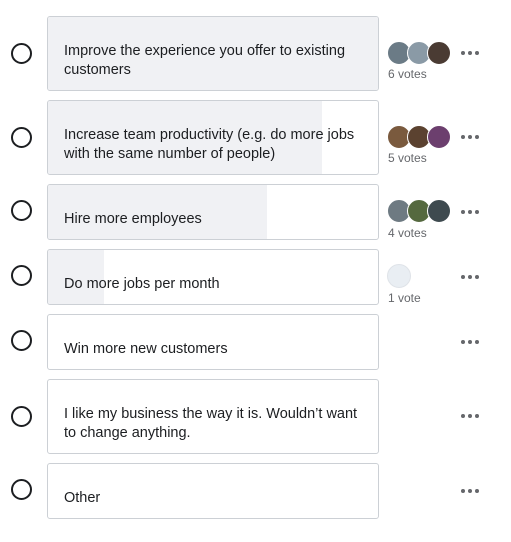 This screenshot has width=511, height=542. What do you see at coordinates (213, 491) in the screenshot?
I see `poll-option-box: Other` at bounding box center [213, 491].